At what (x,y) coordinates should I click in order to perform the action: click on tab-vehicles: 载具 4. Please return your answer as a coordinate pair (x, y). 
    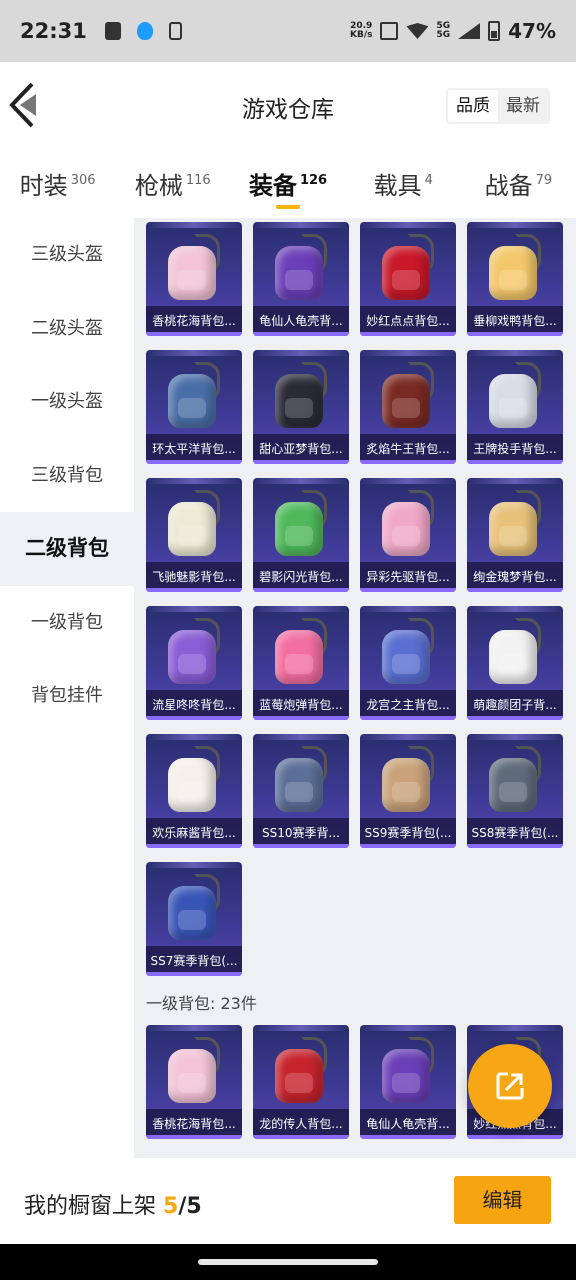
    Looking at the image, I should click on (403, 183).